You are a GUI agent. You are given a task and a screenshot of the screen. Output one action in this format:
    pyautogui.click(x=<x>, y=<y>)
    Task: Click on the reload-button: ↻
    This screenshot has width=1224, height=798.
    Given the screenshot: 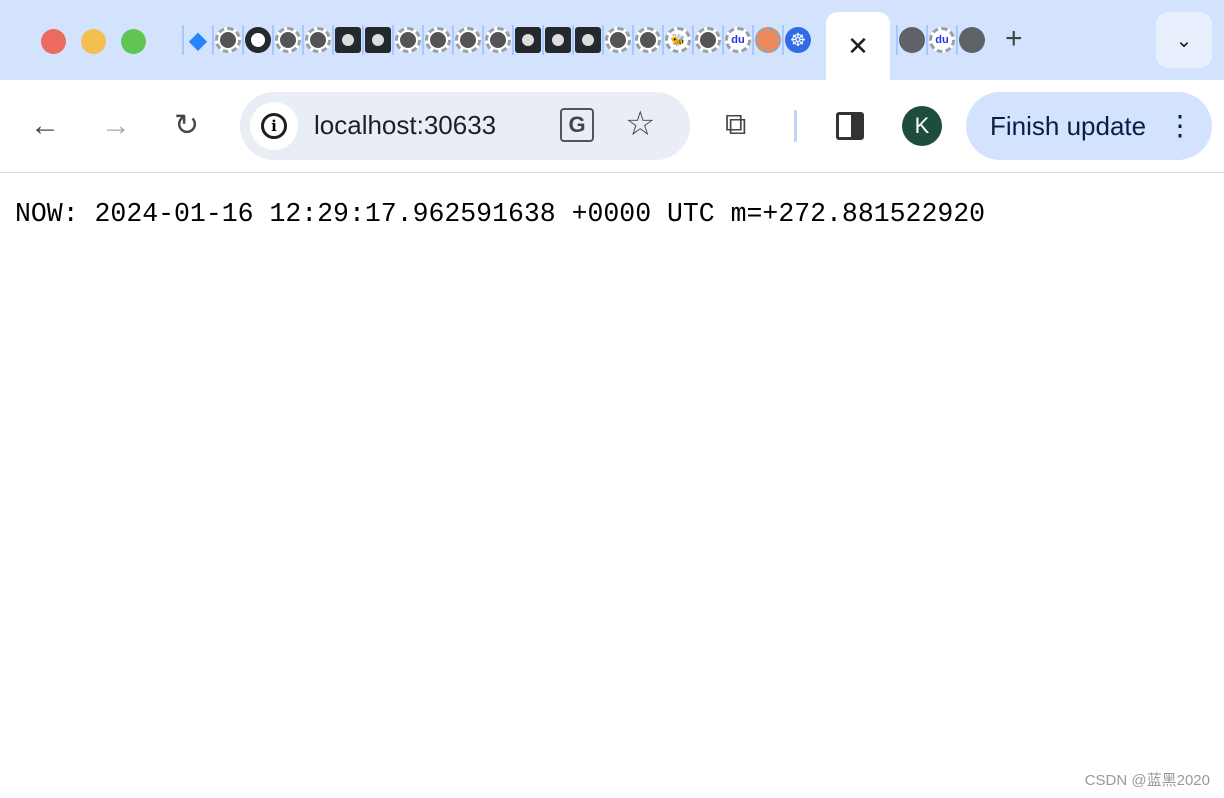 What is the action you would take?
    pyautogui.click(x=186, y=126)
    